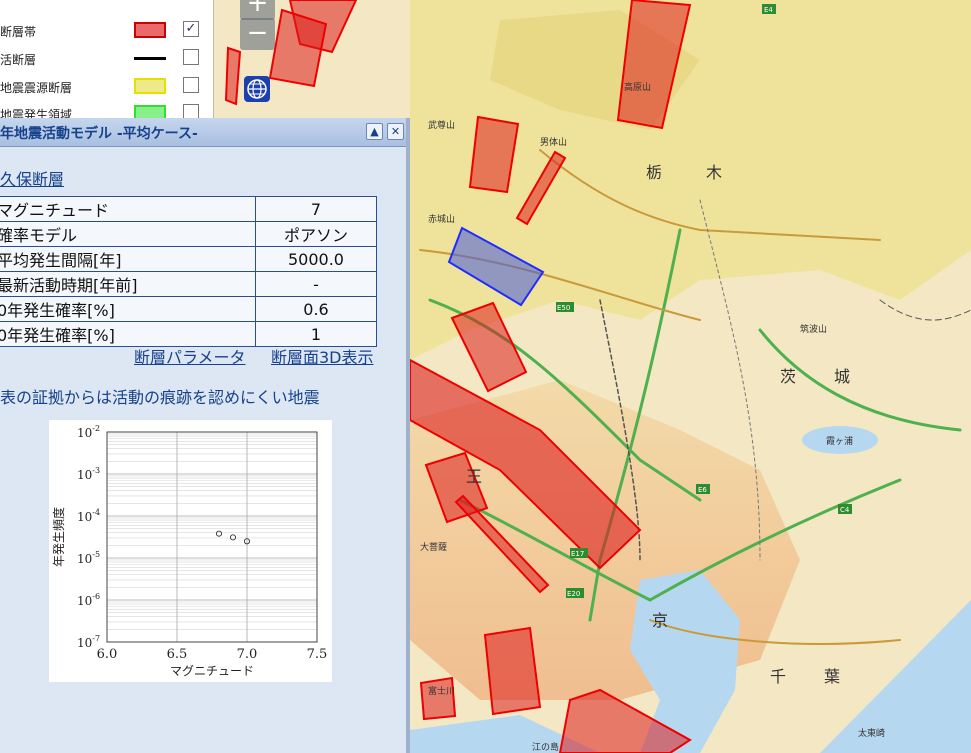 The width and height of the screenshot is (971, 753). I want to click on legend-checkbox: ✓, so click(191, 29).